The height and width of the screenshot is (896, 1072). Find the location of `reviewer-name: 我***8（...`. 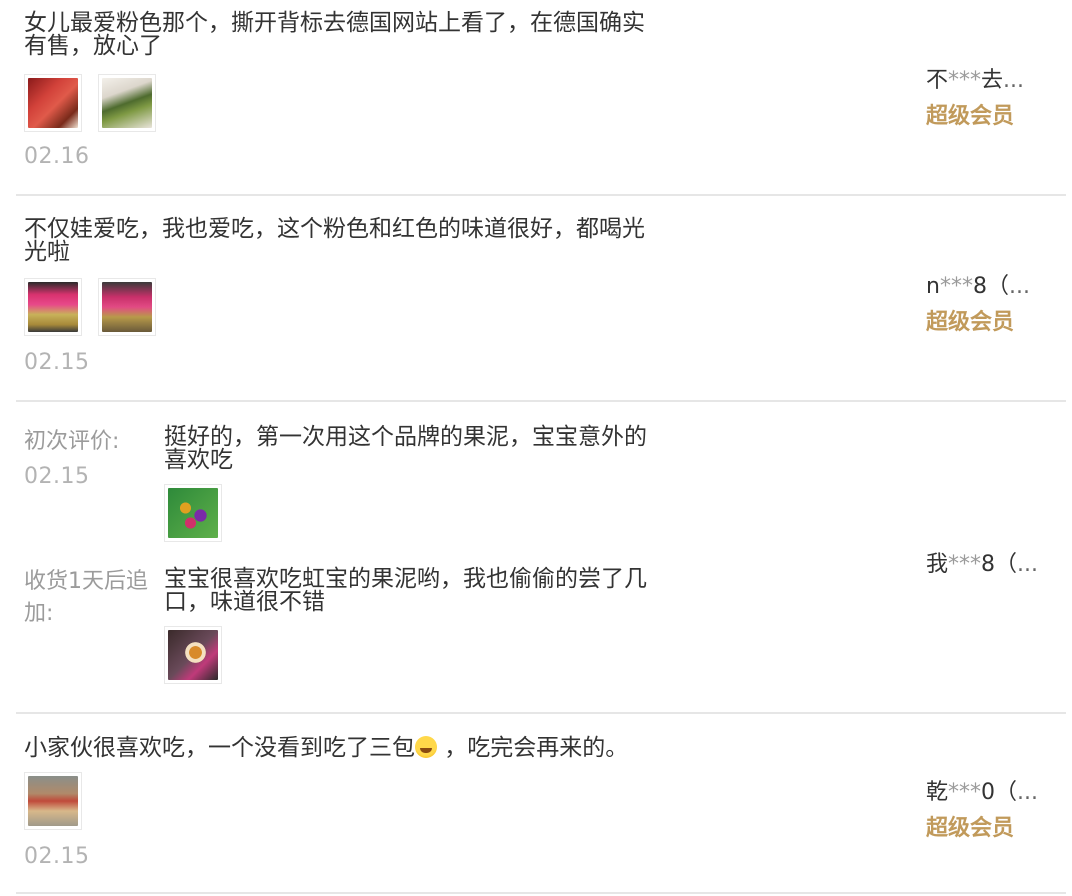

reviewer-name: 我***8（... is located at coordinates (982, 562).